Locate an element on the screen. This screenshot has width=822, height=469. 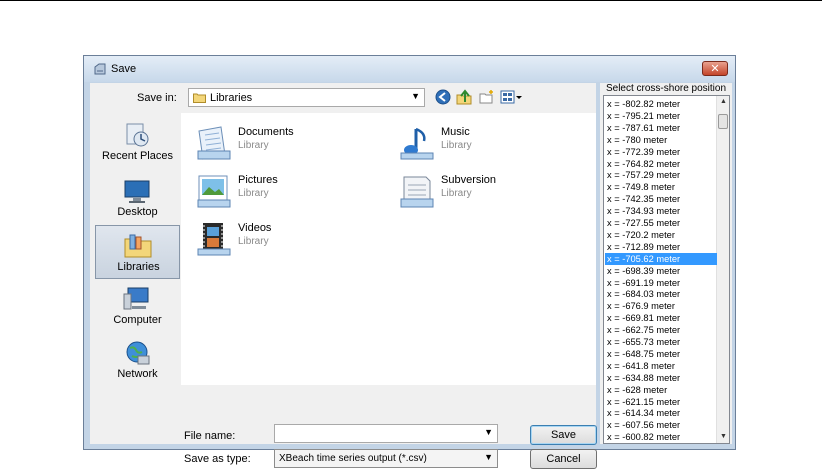
list-scrollbar: ▲ ▼ is located at coordinates (722, 269).